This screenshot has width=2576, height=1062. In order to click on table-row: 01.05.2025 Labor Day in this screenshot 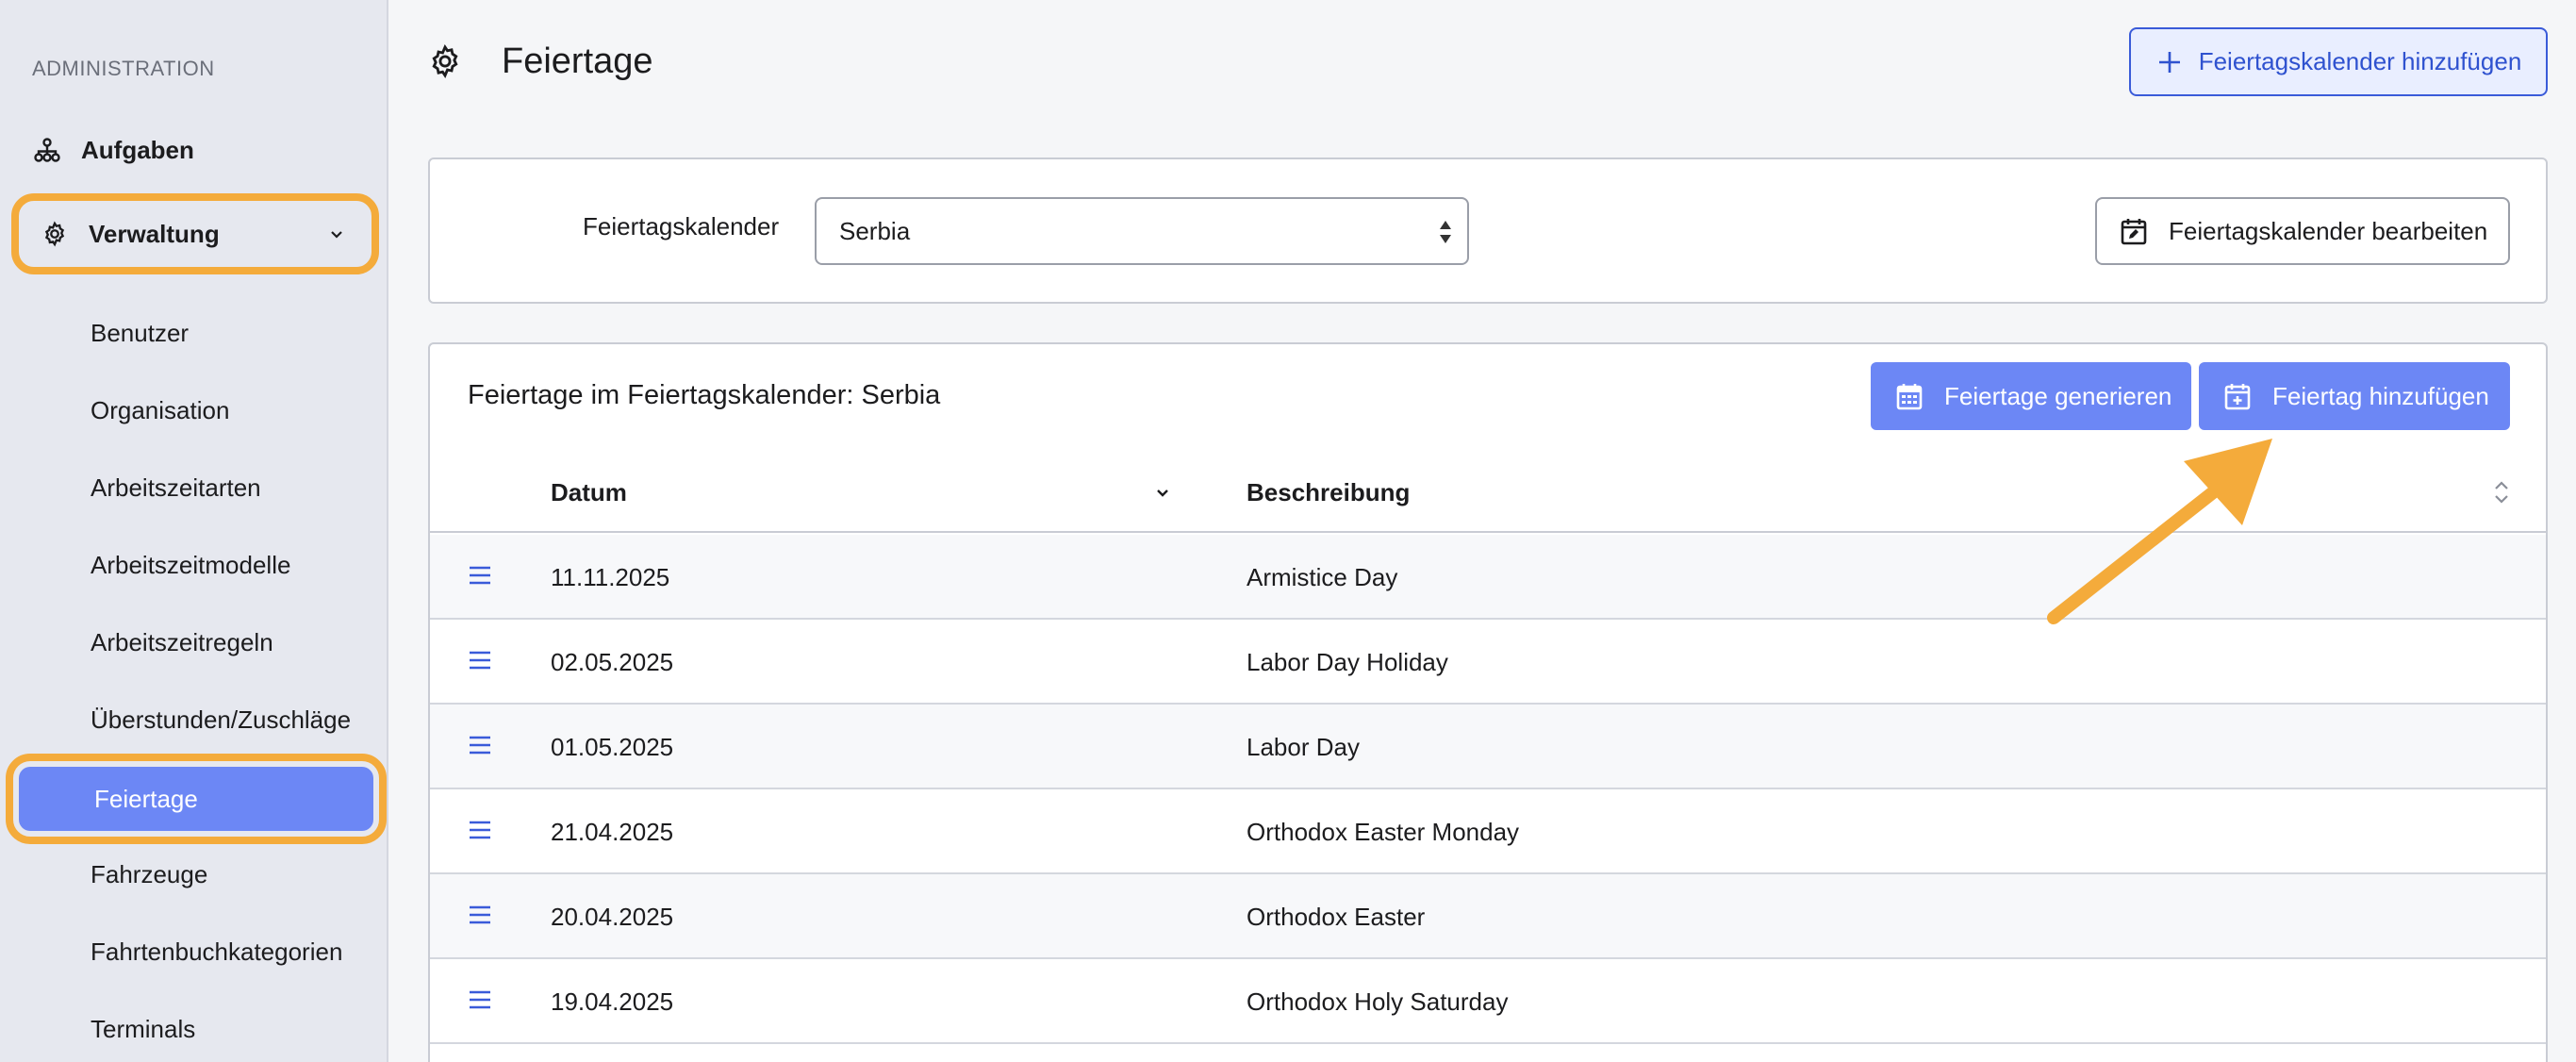, I will do `click(1488, 747)`.